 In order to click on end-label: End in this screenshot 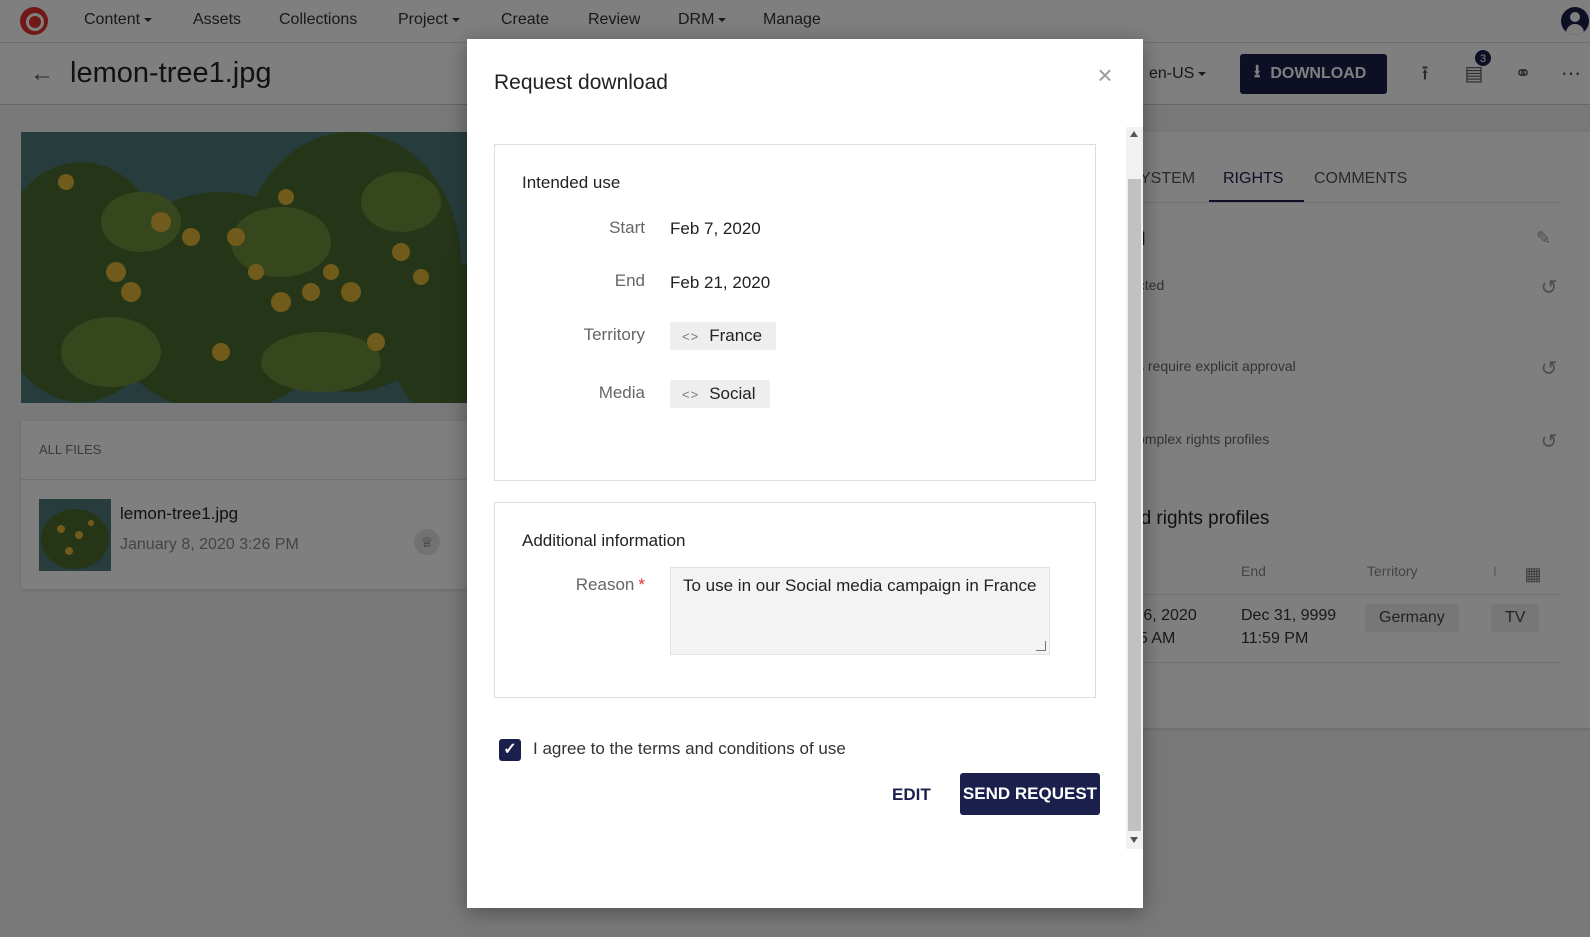, I will do `click(629, 280)`.